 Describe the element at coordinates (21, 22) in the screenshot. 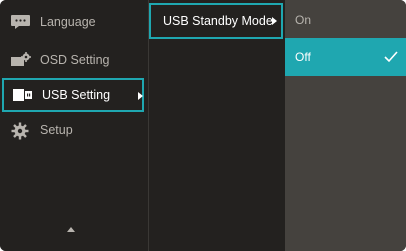

I see `language-icon` at that location.